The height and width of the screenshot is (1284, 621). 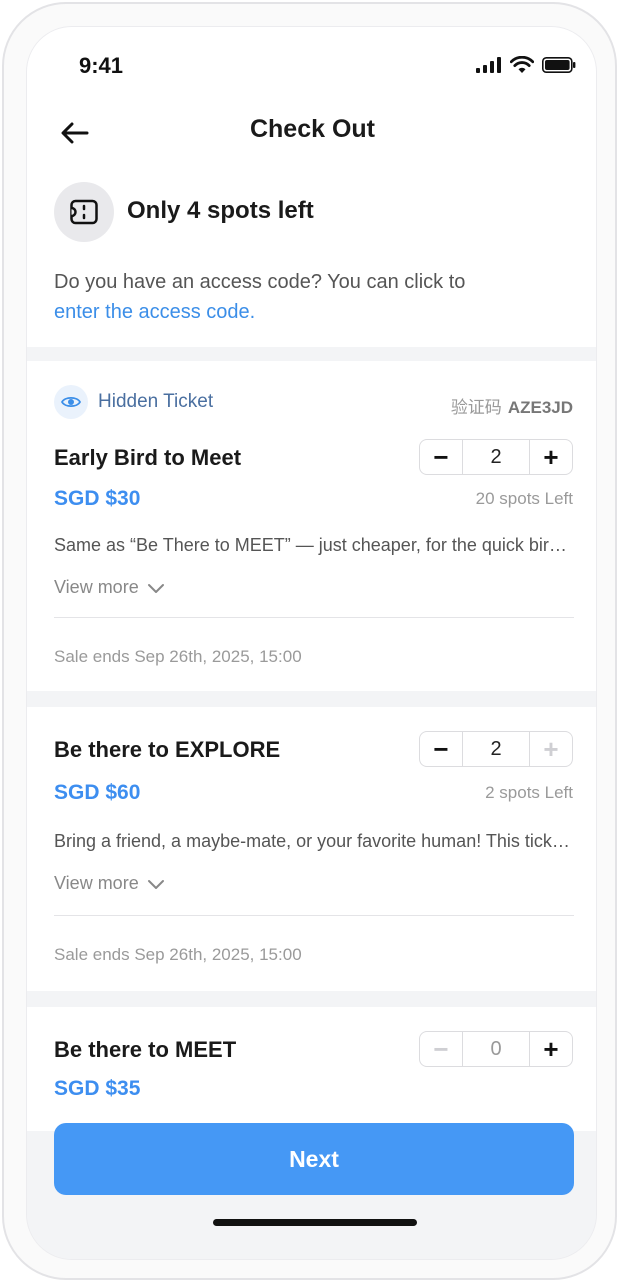 I want to click on status-icons, so click(x=526, y=65).